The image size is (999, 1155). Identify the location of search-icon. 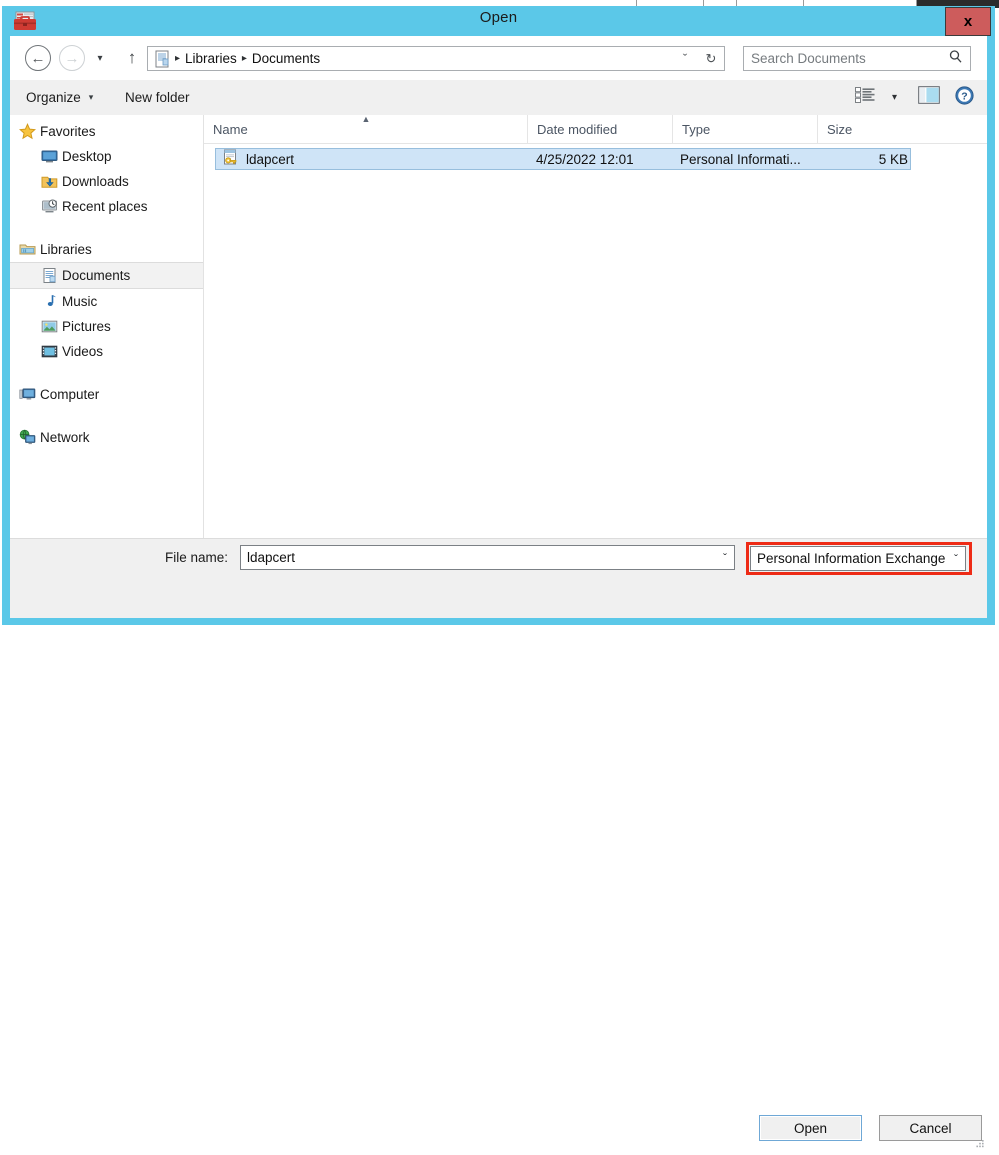
(955, 59).